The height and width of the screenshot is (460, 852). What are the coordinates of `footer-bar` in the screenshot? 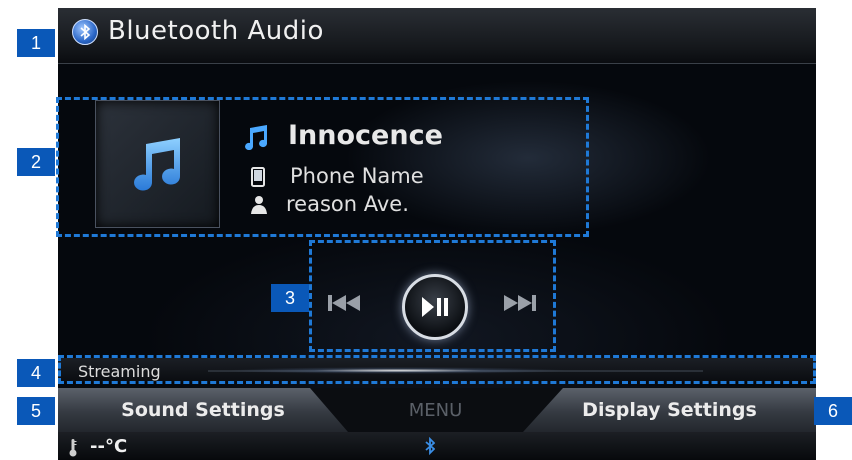 It's located at (437, 446).